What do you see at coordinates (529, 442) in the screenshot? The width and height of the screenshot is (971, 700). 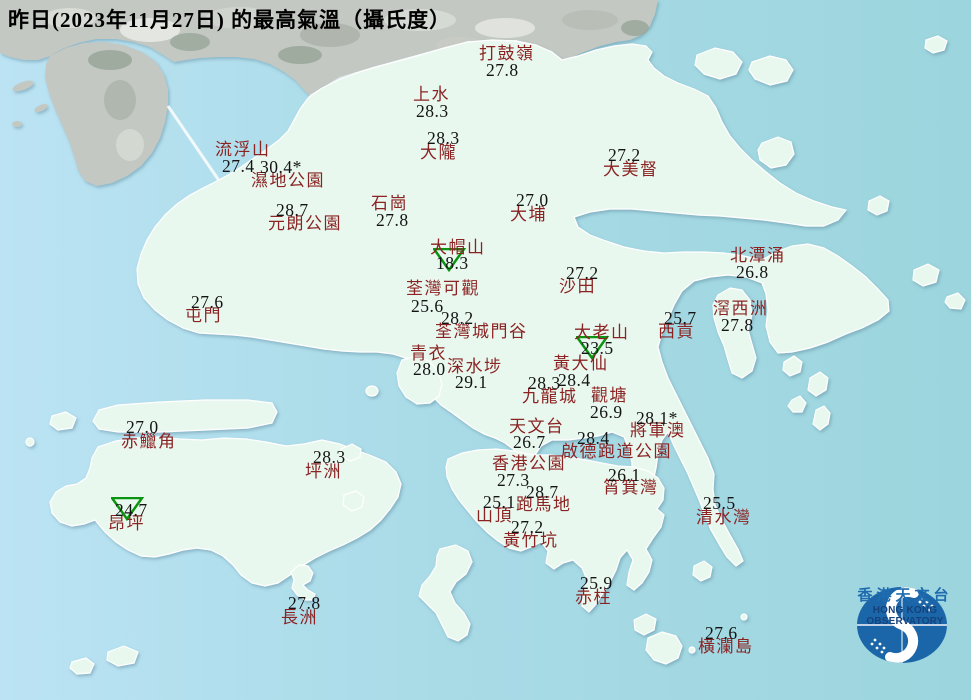 I see `station-value: 26.7` at bounding box center [529, 442].